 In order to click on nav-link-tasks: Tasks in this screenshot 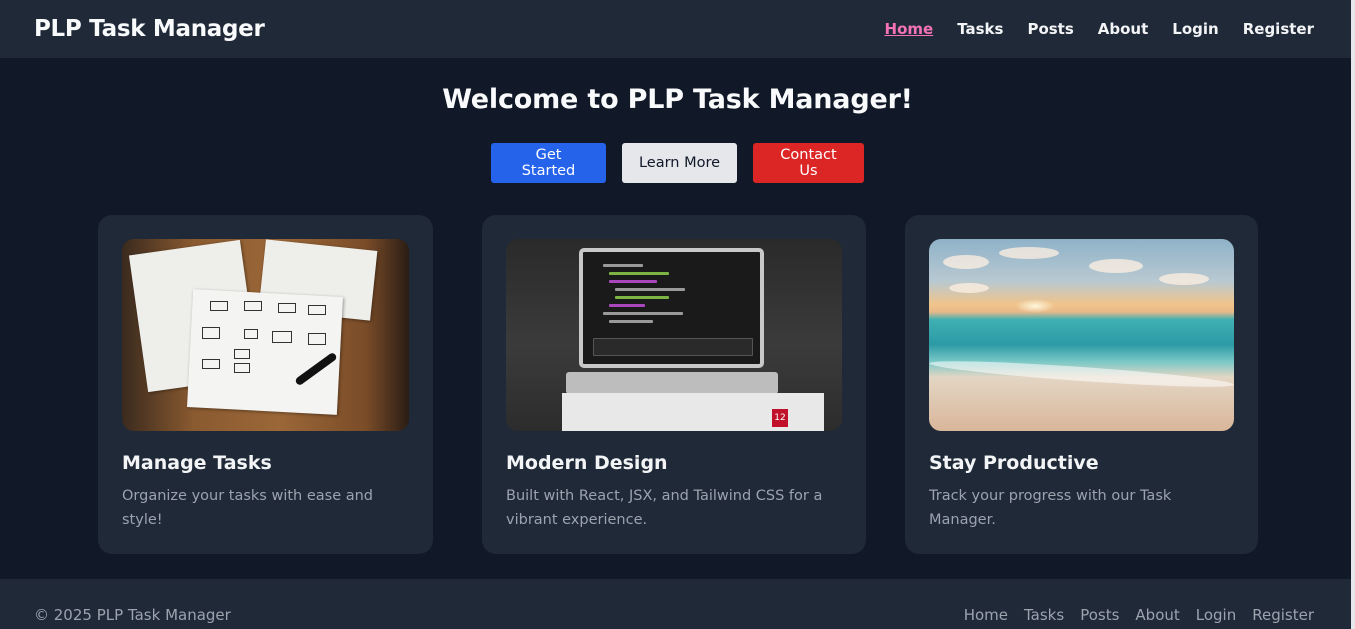, I will do `click(980, 29)`.